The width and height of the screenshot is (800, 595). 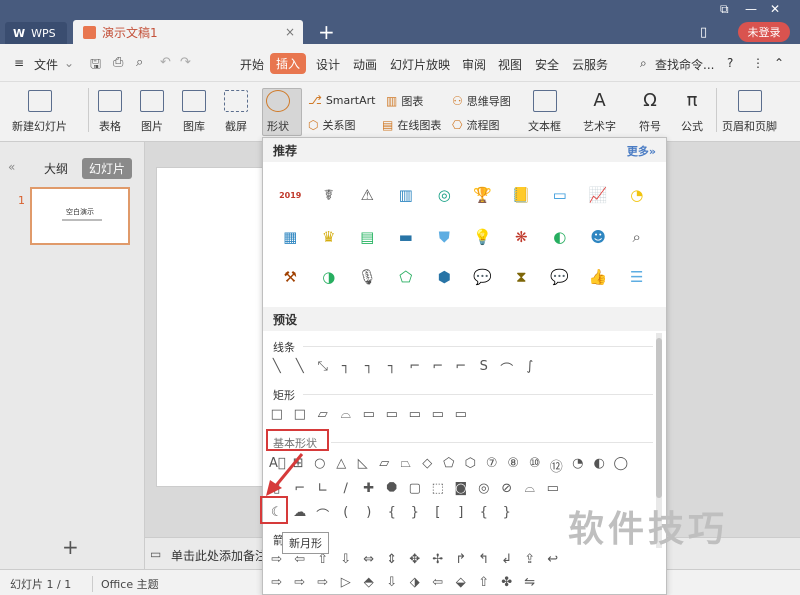 I want to click on textbox-button: 文本框, so click(x=544, y=112).